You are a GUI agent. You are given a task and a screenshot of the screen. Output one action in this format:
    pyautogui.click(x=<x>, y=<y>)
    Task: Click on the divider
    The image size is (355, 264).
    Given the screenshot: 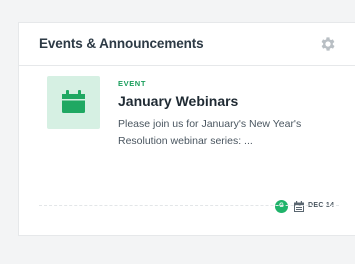 What is the action you would take?
    pyautogui.click(x=189, y=205)
    